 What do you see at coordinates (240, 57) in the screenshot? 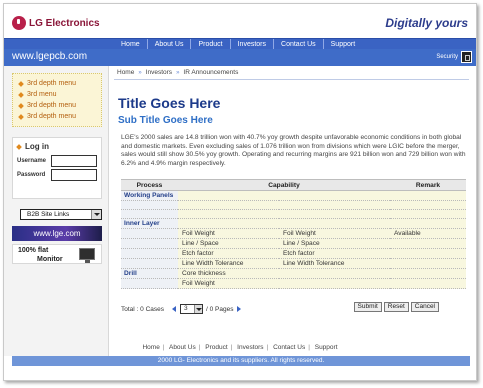
I see `site-banner: www.lgepcb.com Security` at bounding box center [240, 57].